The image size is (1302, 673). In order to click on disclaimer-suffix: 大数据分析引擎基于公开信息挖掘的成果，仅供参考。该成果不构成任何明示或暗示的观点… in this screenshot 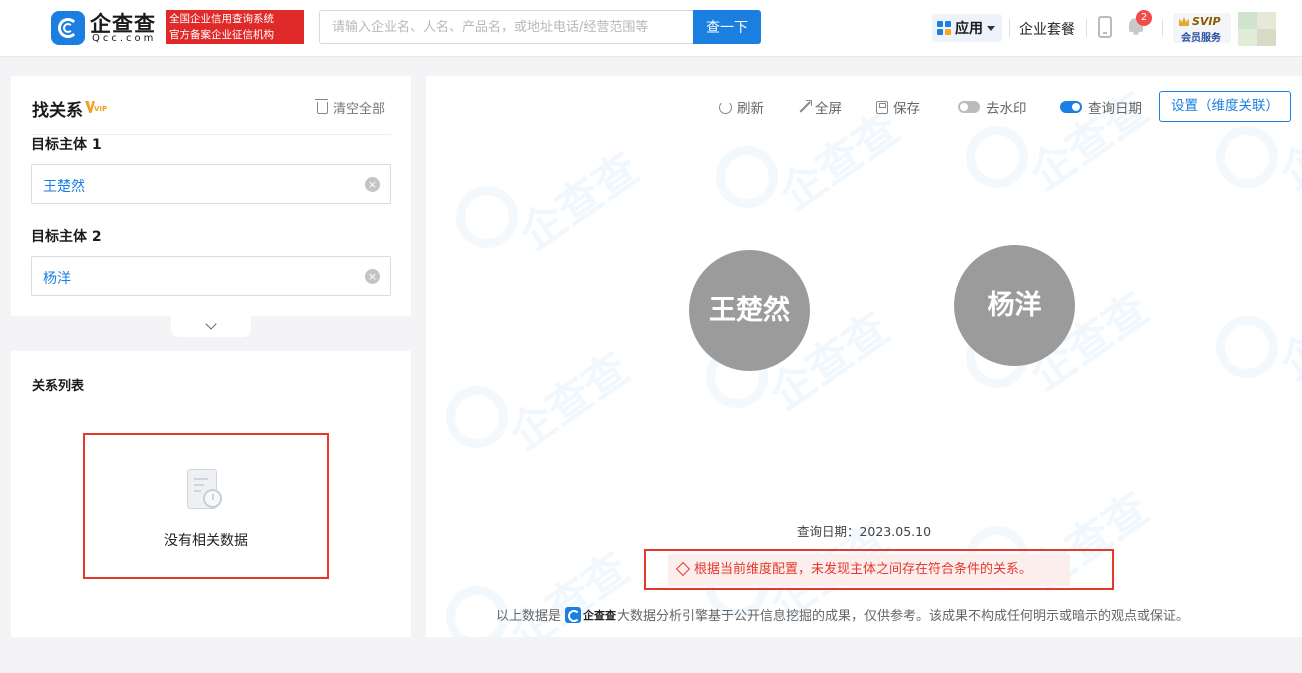, I will do `click(903, 616)`.